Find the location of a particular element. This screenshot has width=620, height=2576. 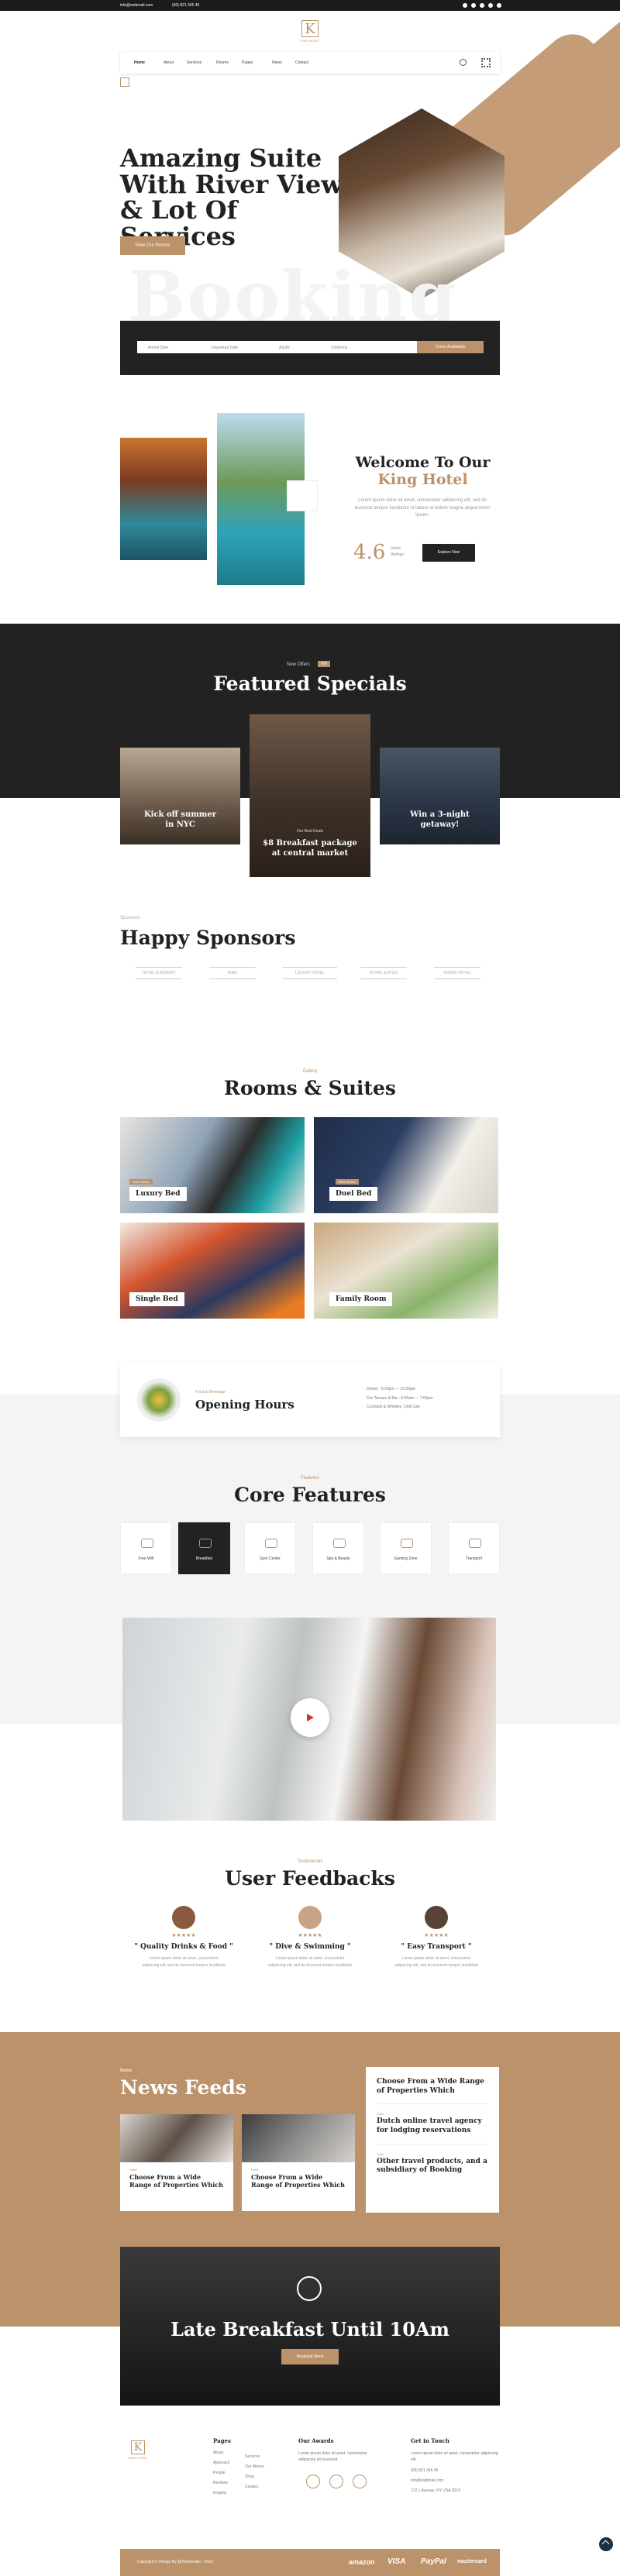

check-availability-button: Check Availability is located at coordinates (450, 347).